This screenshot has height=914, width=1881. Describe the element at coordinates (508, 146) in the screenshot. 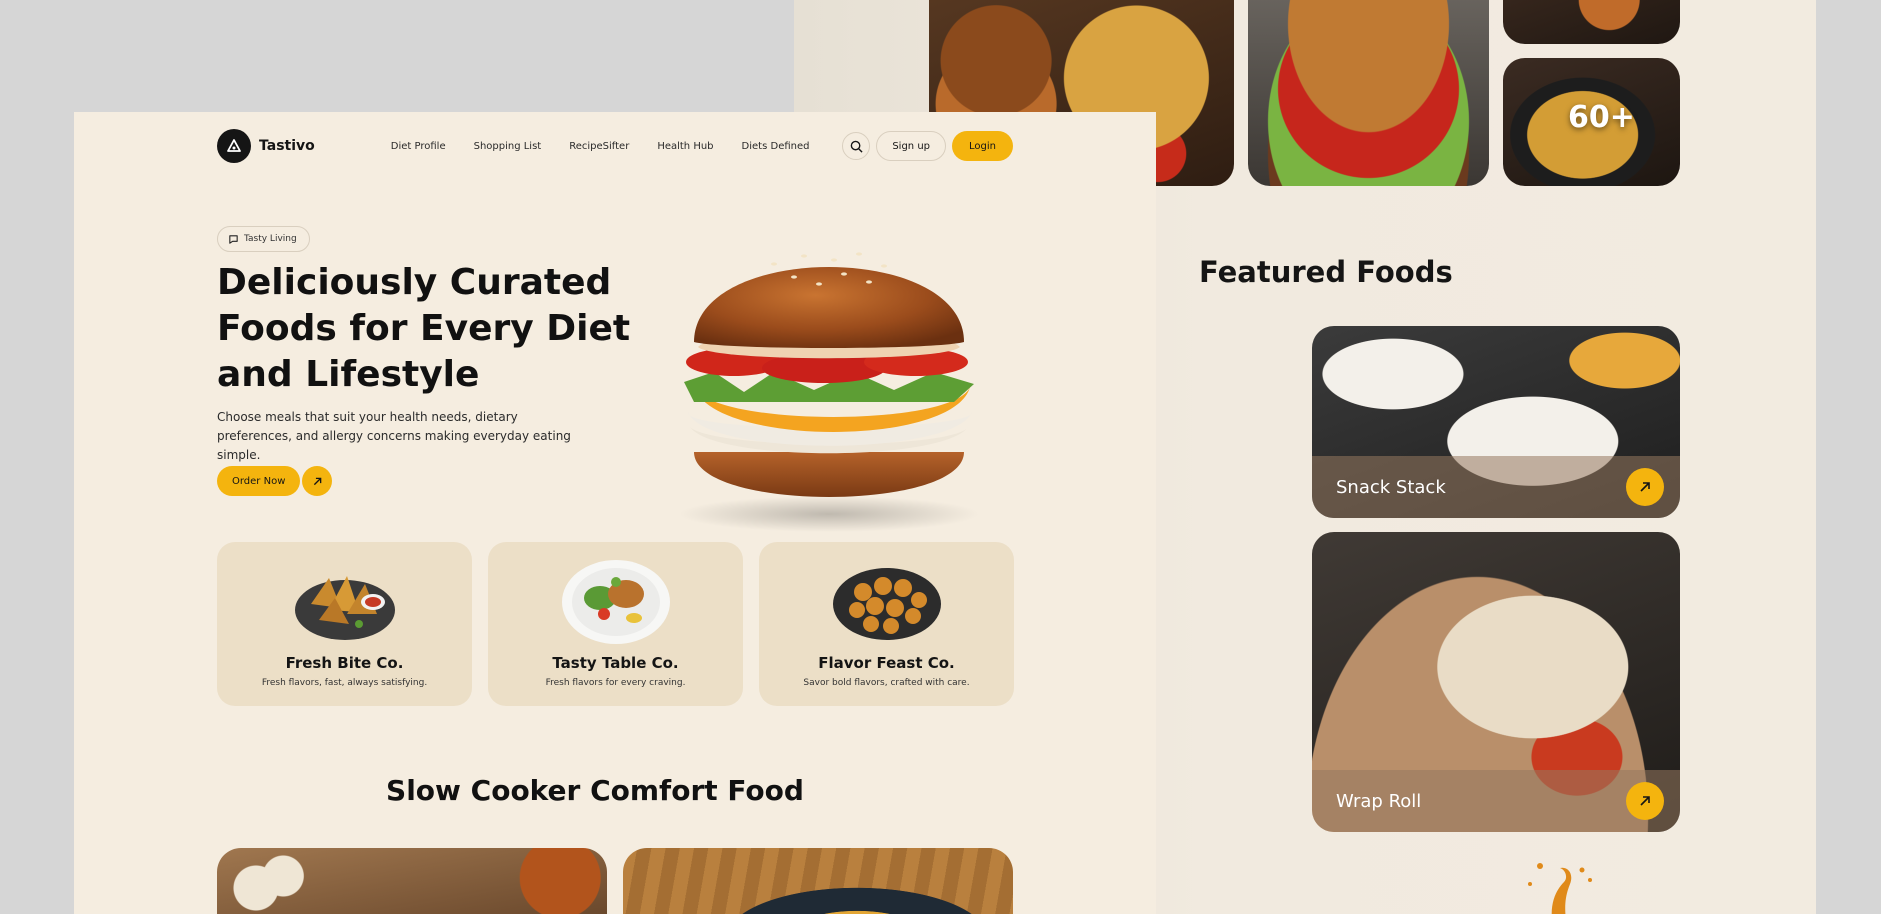

I see `nav-link-shopping-list: Shopping List` at that location.